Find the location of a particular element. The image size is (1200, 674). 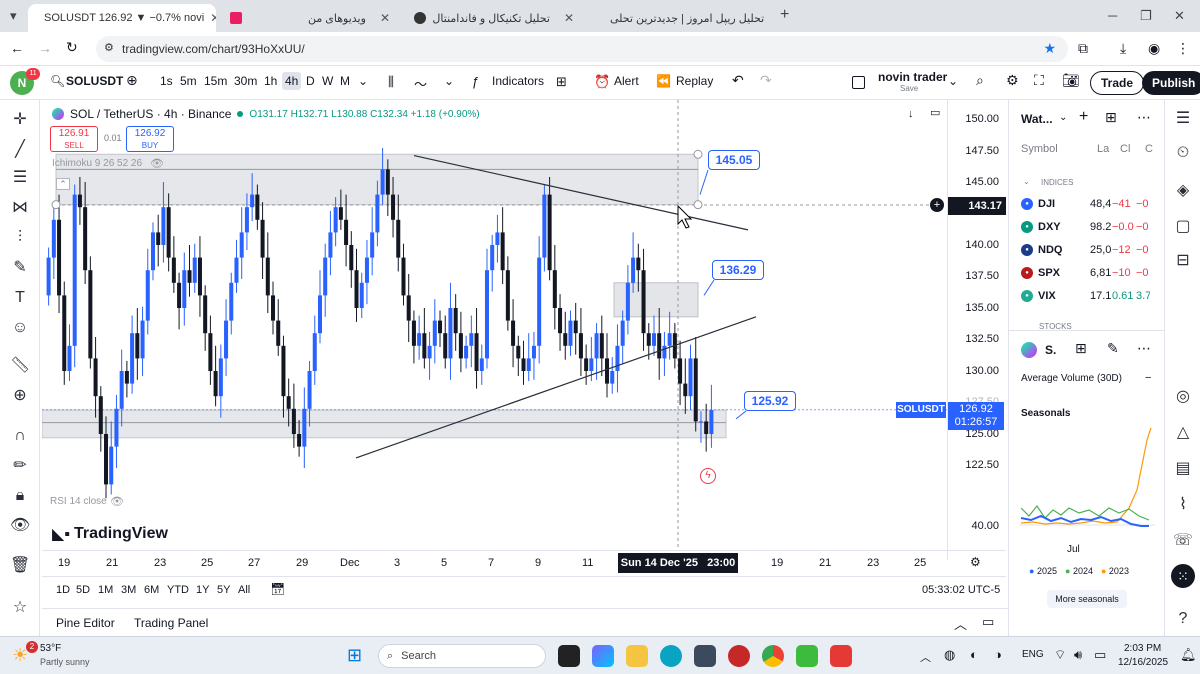

edge-icon is located at coordinates (671, 656).